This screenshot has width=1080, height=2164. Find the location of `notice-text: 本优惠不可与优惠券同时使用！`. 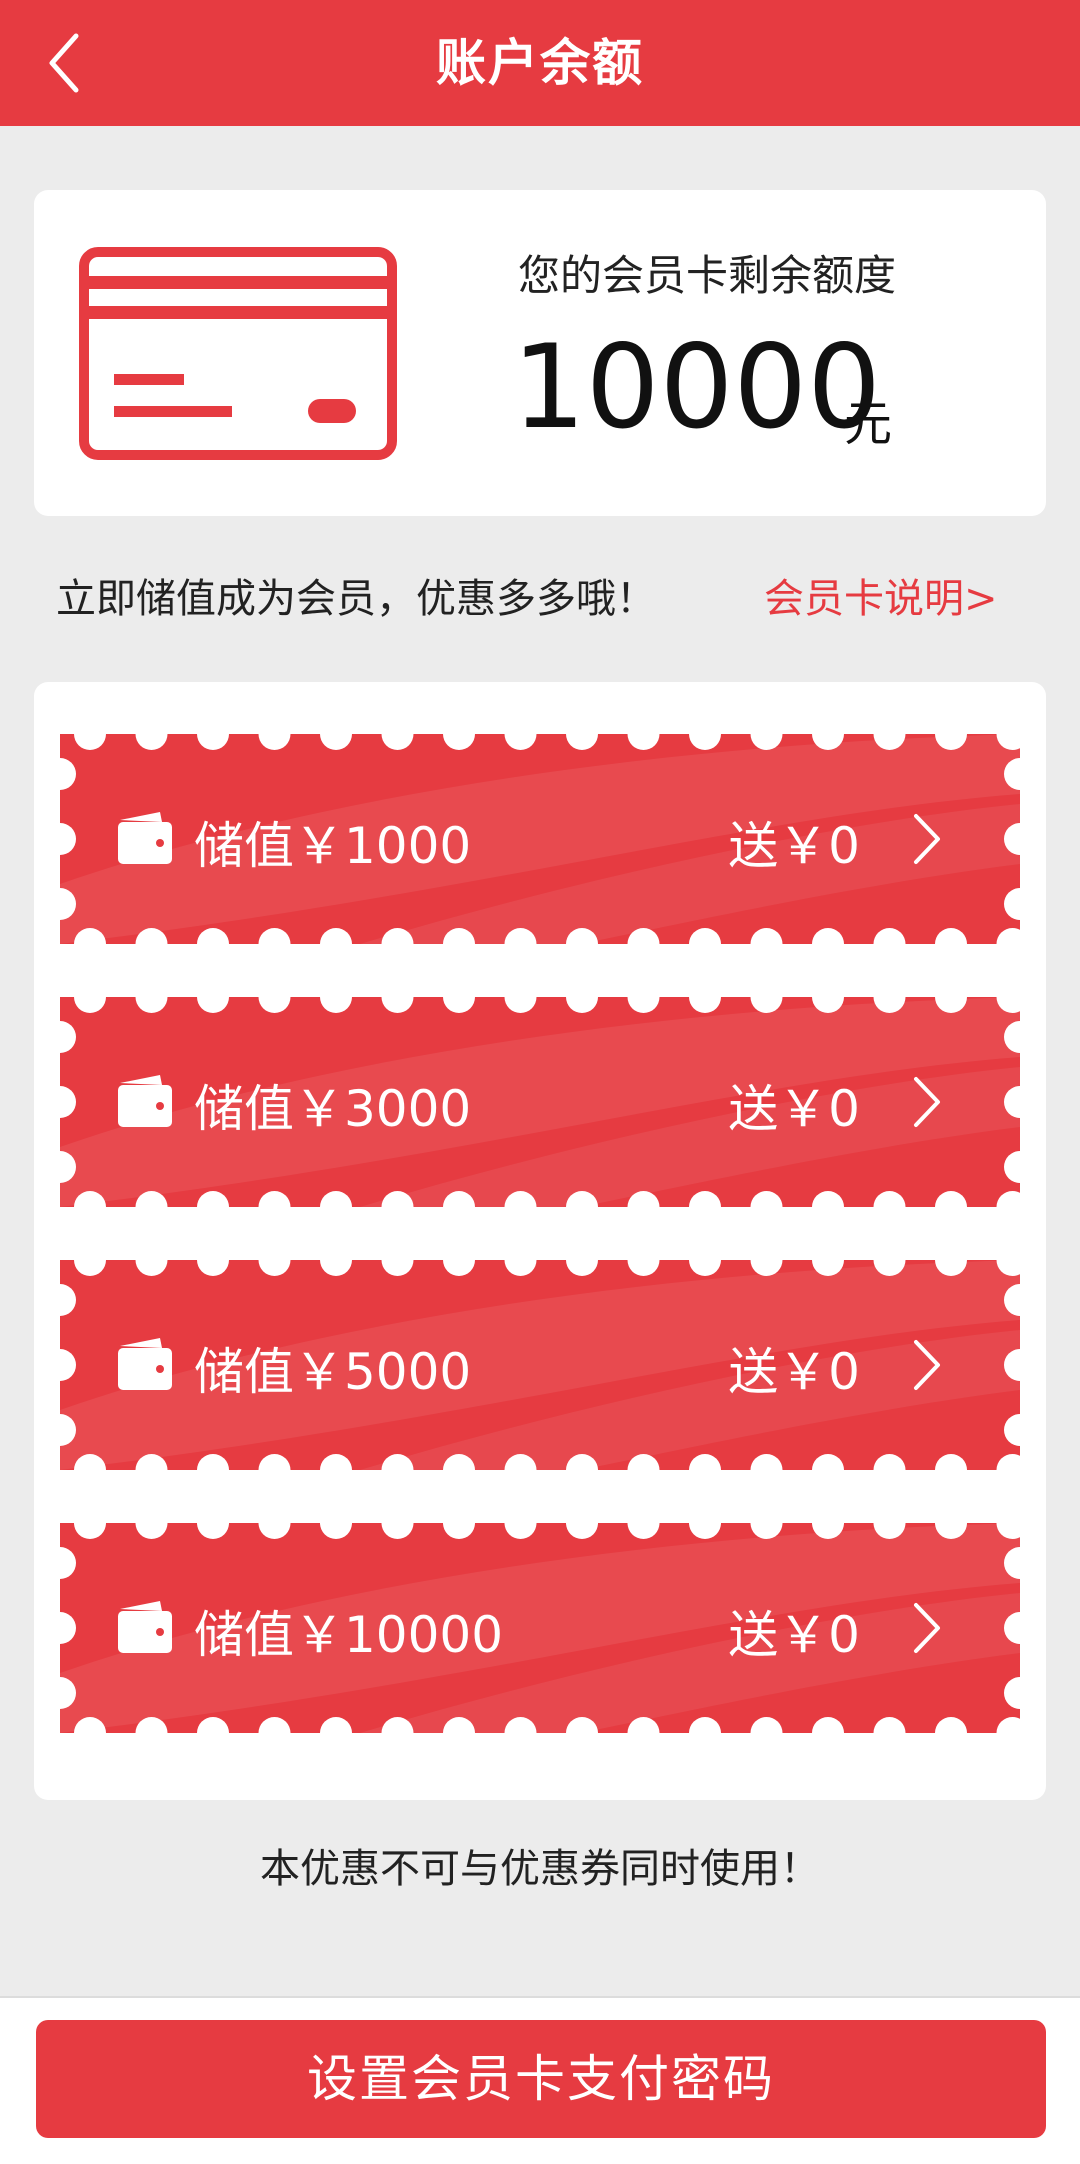

notice-text: 本优惠不可与优惠券同时使用！ is located at coordinates (540, 1869).